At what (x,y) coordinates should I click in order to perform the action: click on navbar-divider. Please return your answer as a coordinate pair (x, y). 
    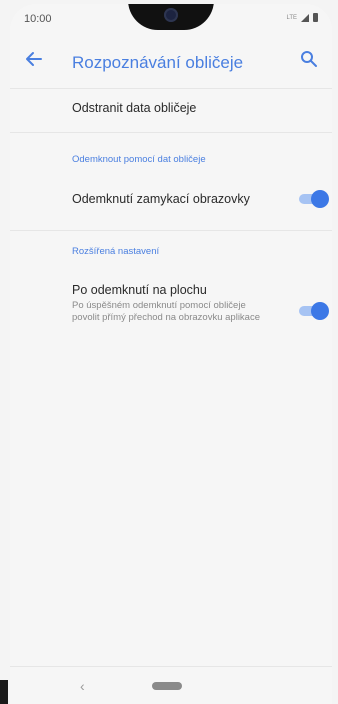
    Looking at the image, I should click on (171, 666).